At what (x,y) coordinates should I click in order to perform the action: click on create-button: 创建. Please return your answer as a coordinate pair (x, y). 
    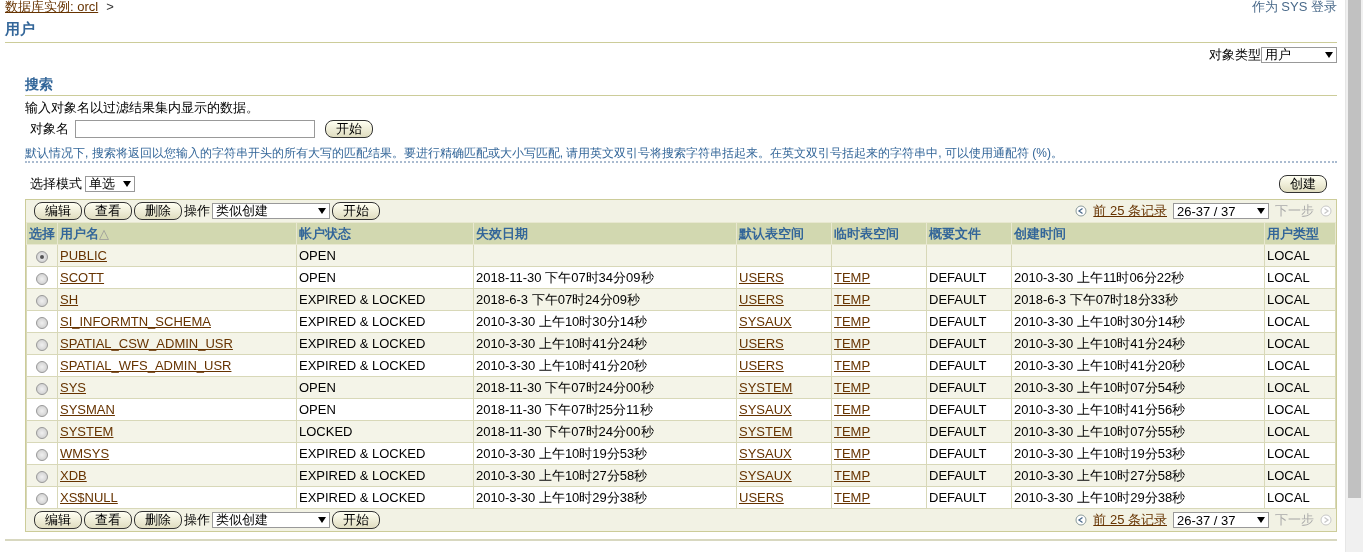
    Looking at the image, I should click on (1303, 184).